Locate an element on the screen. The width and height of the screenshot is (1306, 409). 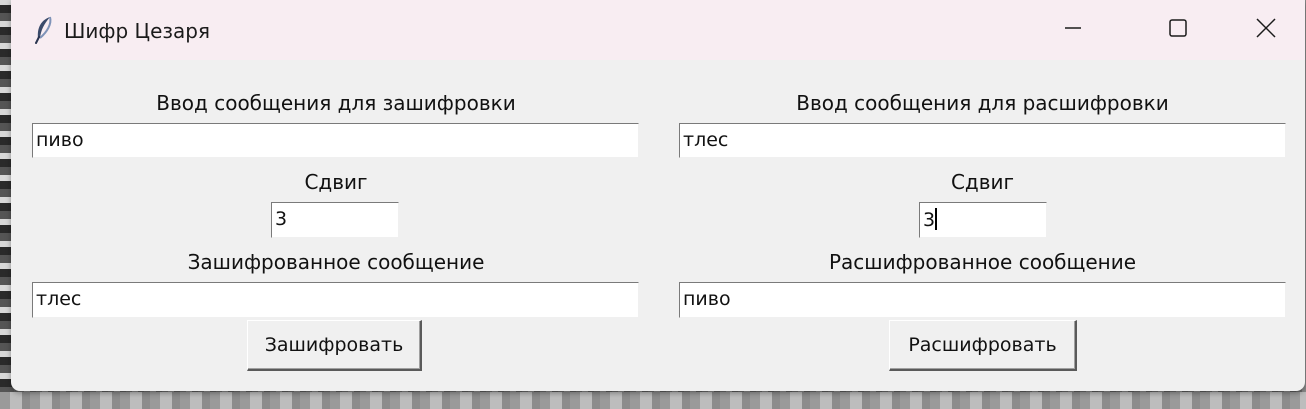
minimize-icon is located at coordinates (1073, 30).